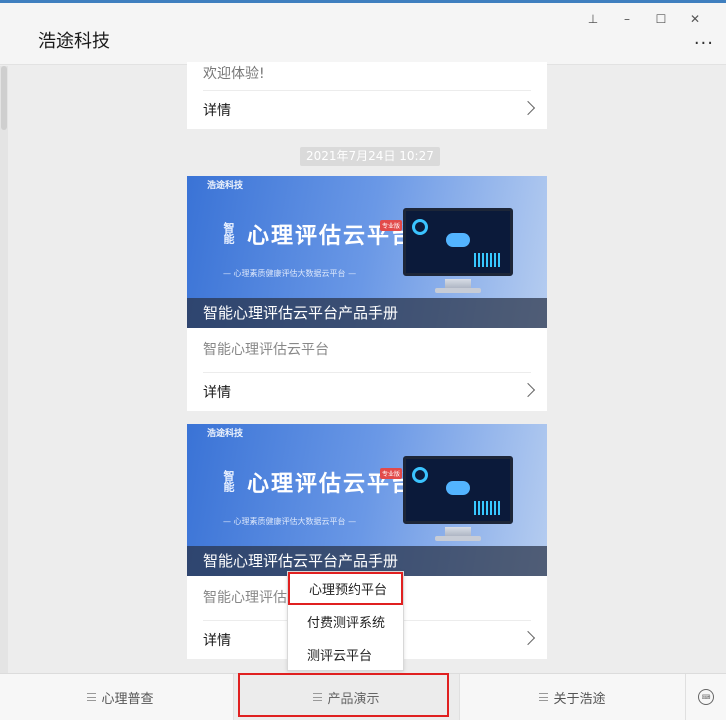 The height and width of the screenshot is (720, 726). I want to click on keyboard-toggle-button: ⌨, so click(706, 697).